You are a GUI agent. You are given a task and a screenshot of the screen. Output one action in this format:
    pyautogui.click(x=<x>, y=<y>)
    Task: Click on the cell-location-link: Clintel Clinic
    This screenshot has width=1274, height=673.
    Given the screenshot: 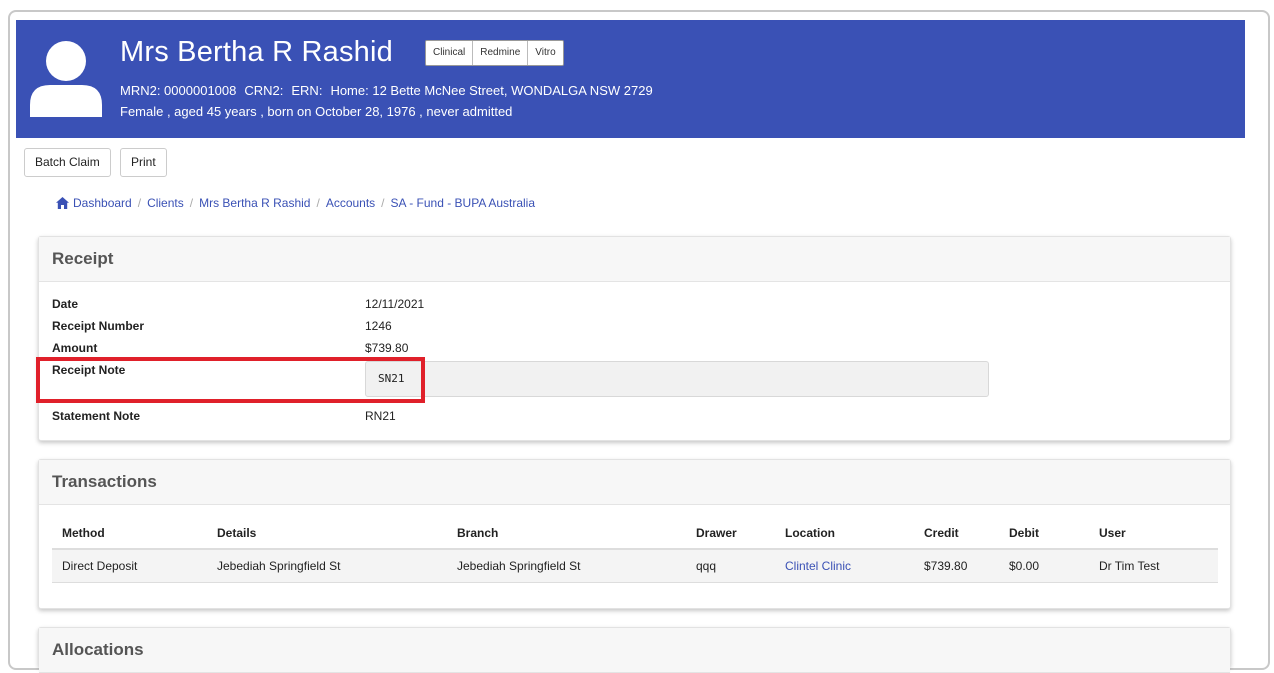 What is the action you would take?
    pyautogui.click(x=844, y=566)
    